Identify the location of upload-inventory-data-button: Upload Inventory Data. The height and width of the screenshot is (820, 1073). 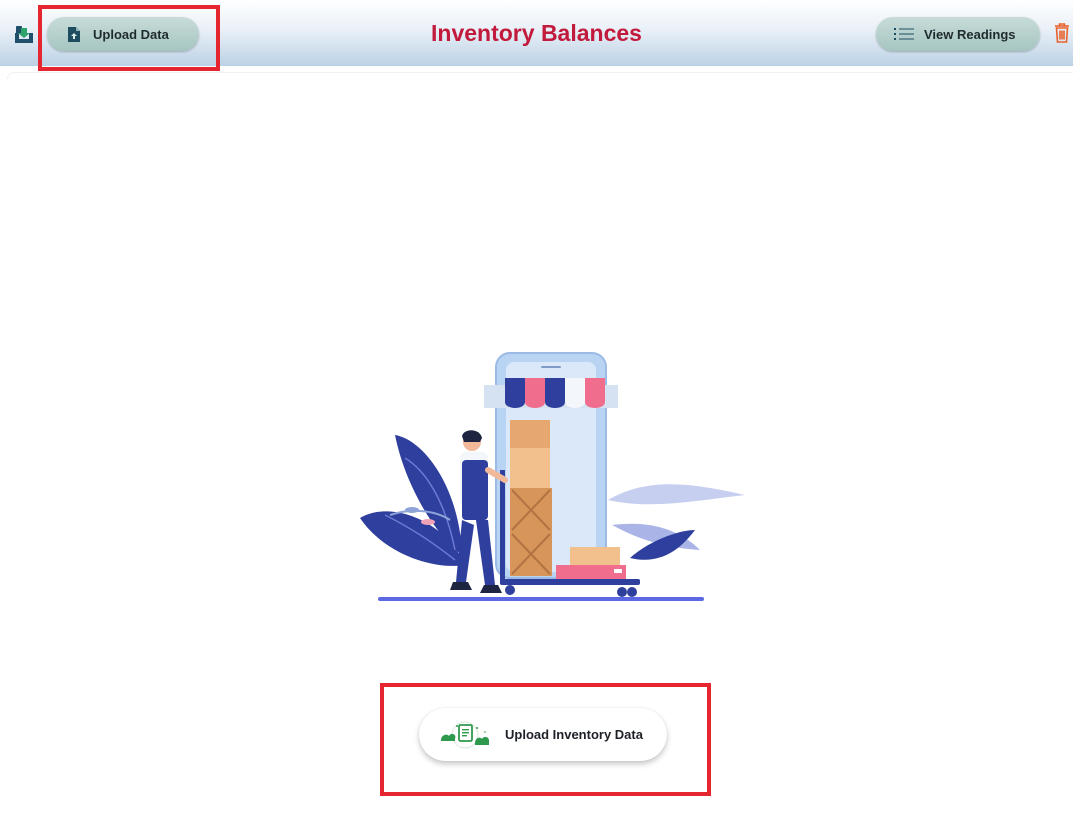
(543, 734).